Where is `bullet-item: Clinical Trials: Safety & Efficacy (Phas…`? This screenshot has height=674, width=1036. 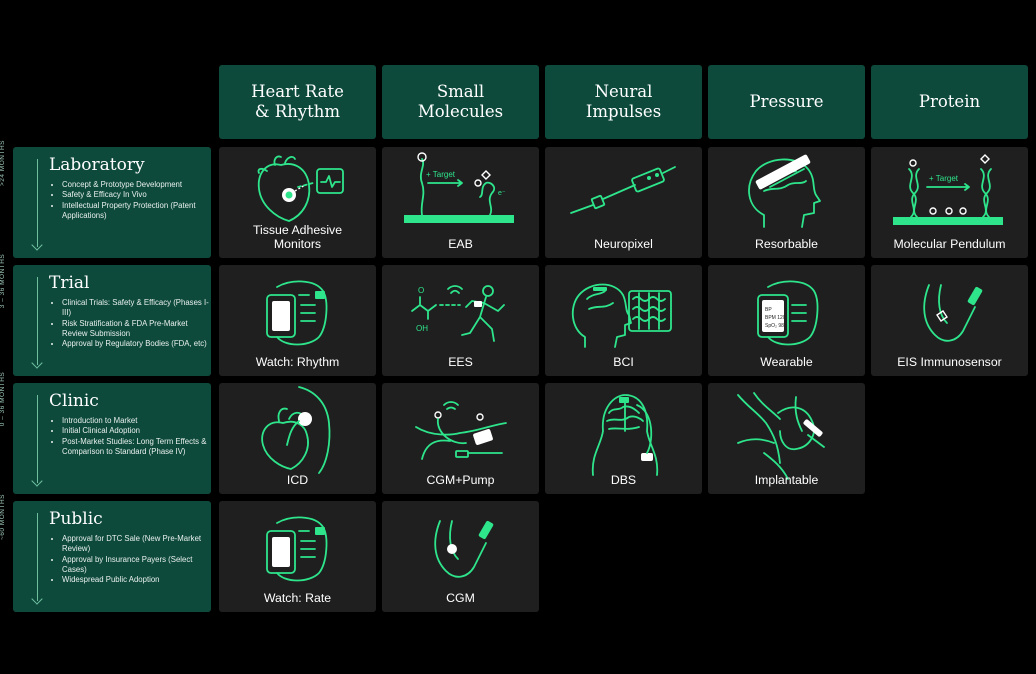
bullet-item: Clinical Trials: Safety & Efficacy (Phas… is located at coordinates (137, 308).